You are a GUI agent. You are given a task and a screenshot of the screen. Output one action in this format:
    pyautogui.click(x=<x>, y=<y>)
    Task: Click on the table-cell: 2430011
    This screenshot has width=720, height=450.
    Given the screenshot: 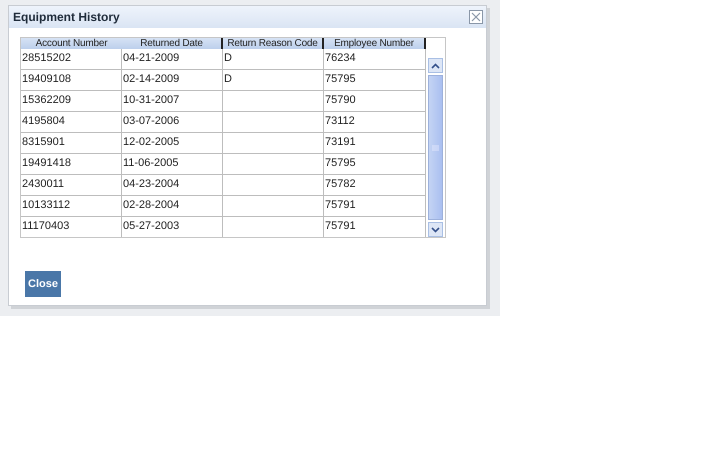 What is the action you would take?
    pyautogui.click(x=71, y=185)
    